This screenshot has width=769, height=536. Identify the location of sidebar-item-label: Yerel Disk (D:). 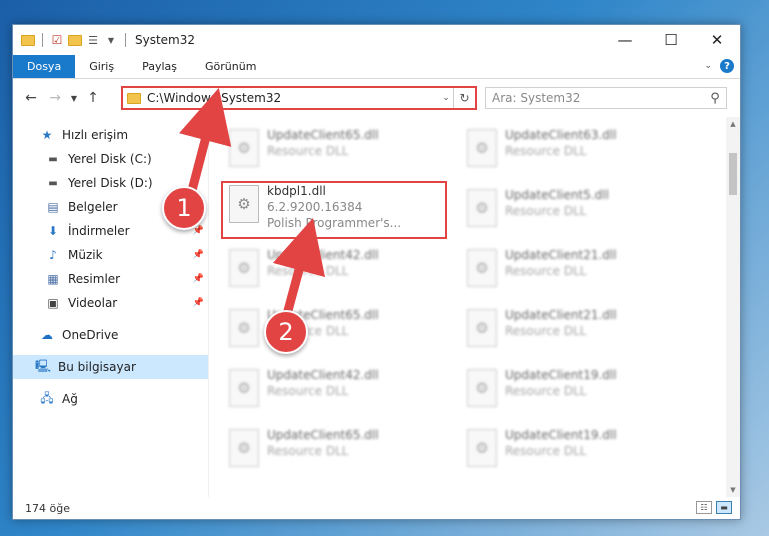
(110, 183).